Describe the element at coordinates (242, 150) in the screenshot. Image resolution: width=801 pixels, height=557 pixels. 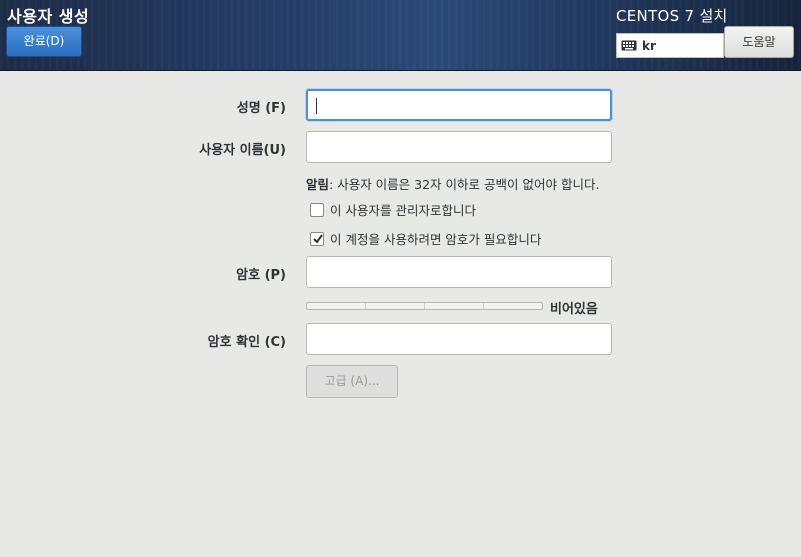
I see `username-label: 사용자 이름(U)` at that location.